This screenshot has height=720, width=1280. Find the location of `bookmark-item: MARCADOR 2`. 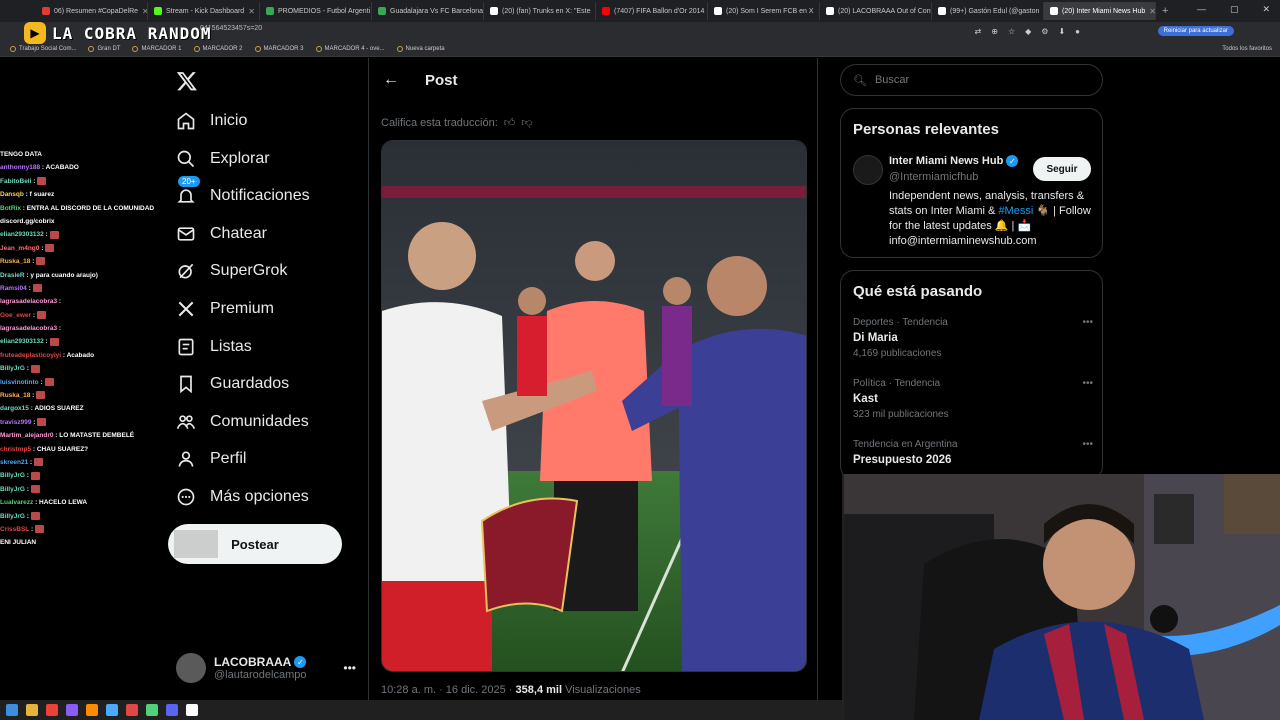

bookmark-item: MARCADOR 2 is located at coordinates (218, 49).